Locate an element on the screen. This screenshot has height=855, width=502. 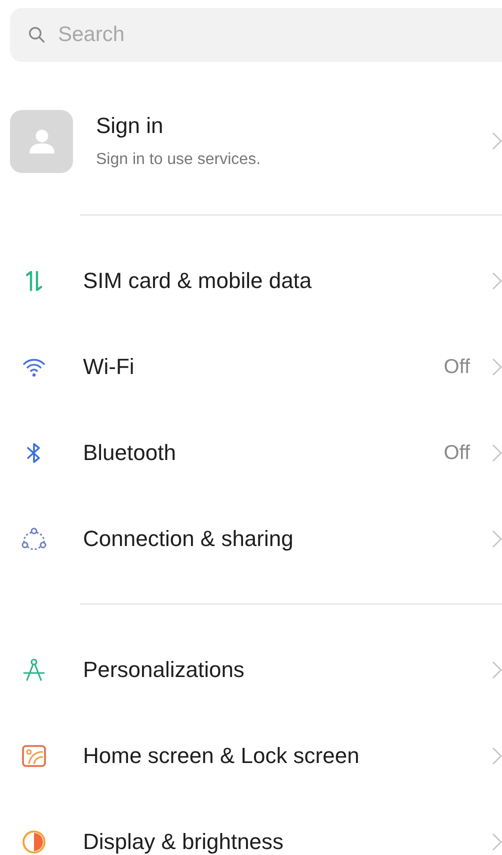
settings-item: Personalizations is located at coordinates (251, 670).